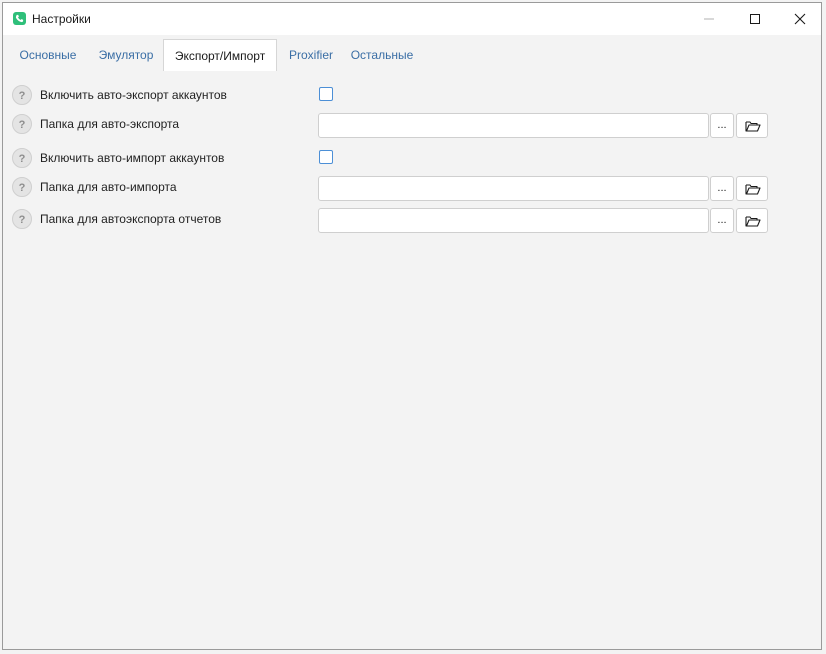 Image resolution: width=826 pixels, height=654 pixels. I want to click on setting-label: Включить авто-экспорт аккаунтов, so click(133, 95).